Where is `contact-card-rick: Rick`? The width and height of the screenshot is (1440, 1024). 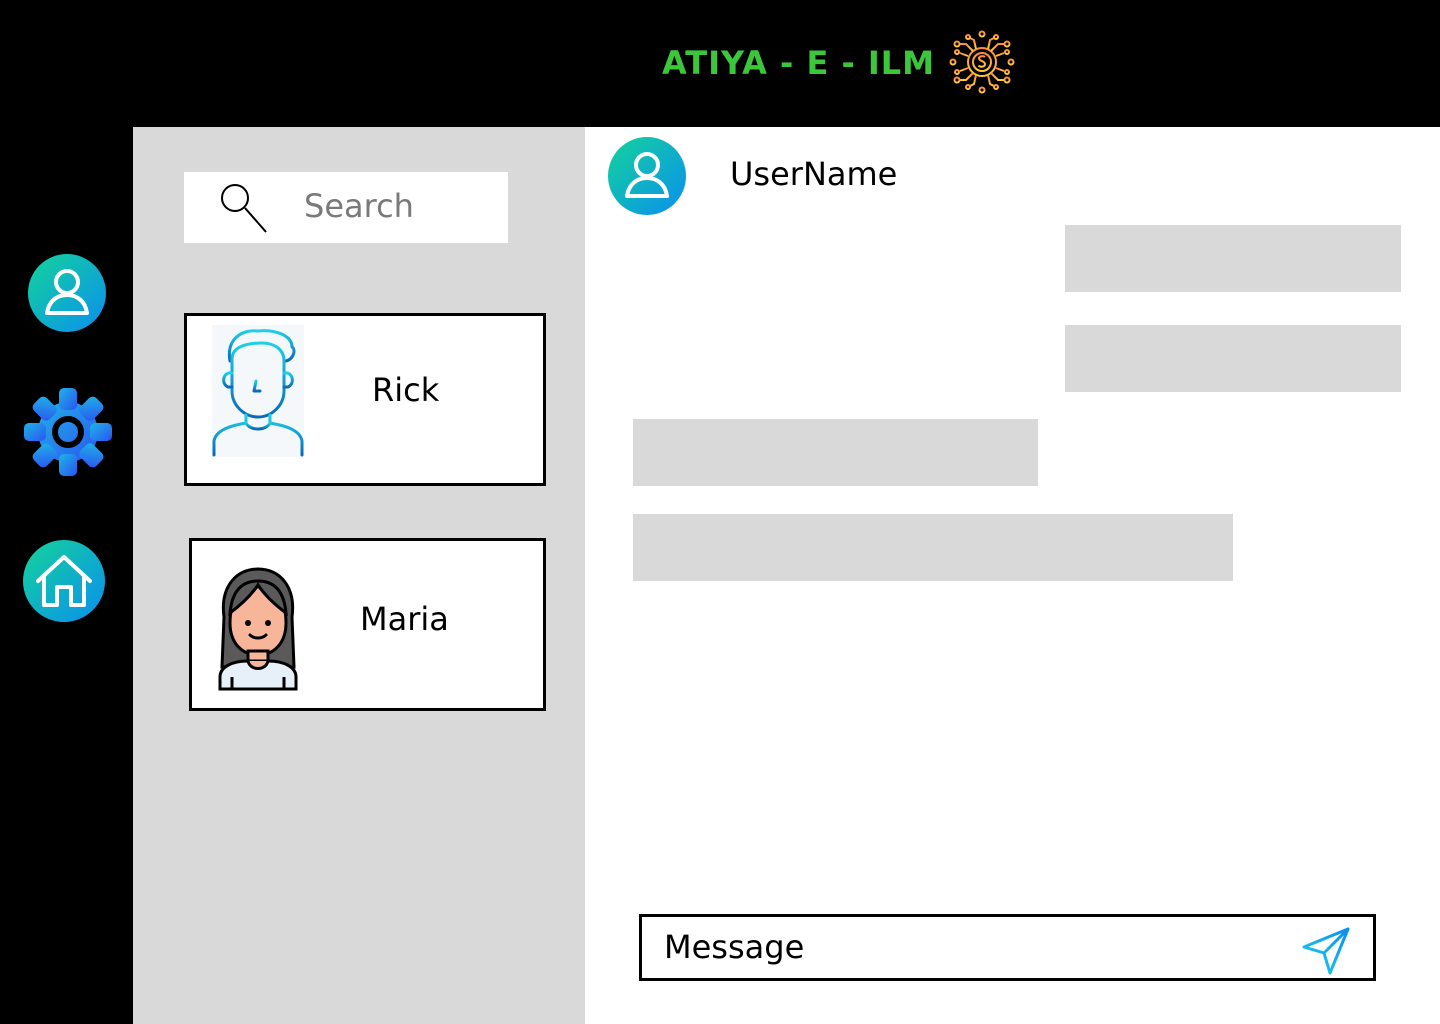
contact-card-rick: Rick is located at coordinates (365, 399).